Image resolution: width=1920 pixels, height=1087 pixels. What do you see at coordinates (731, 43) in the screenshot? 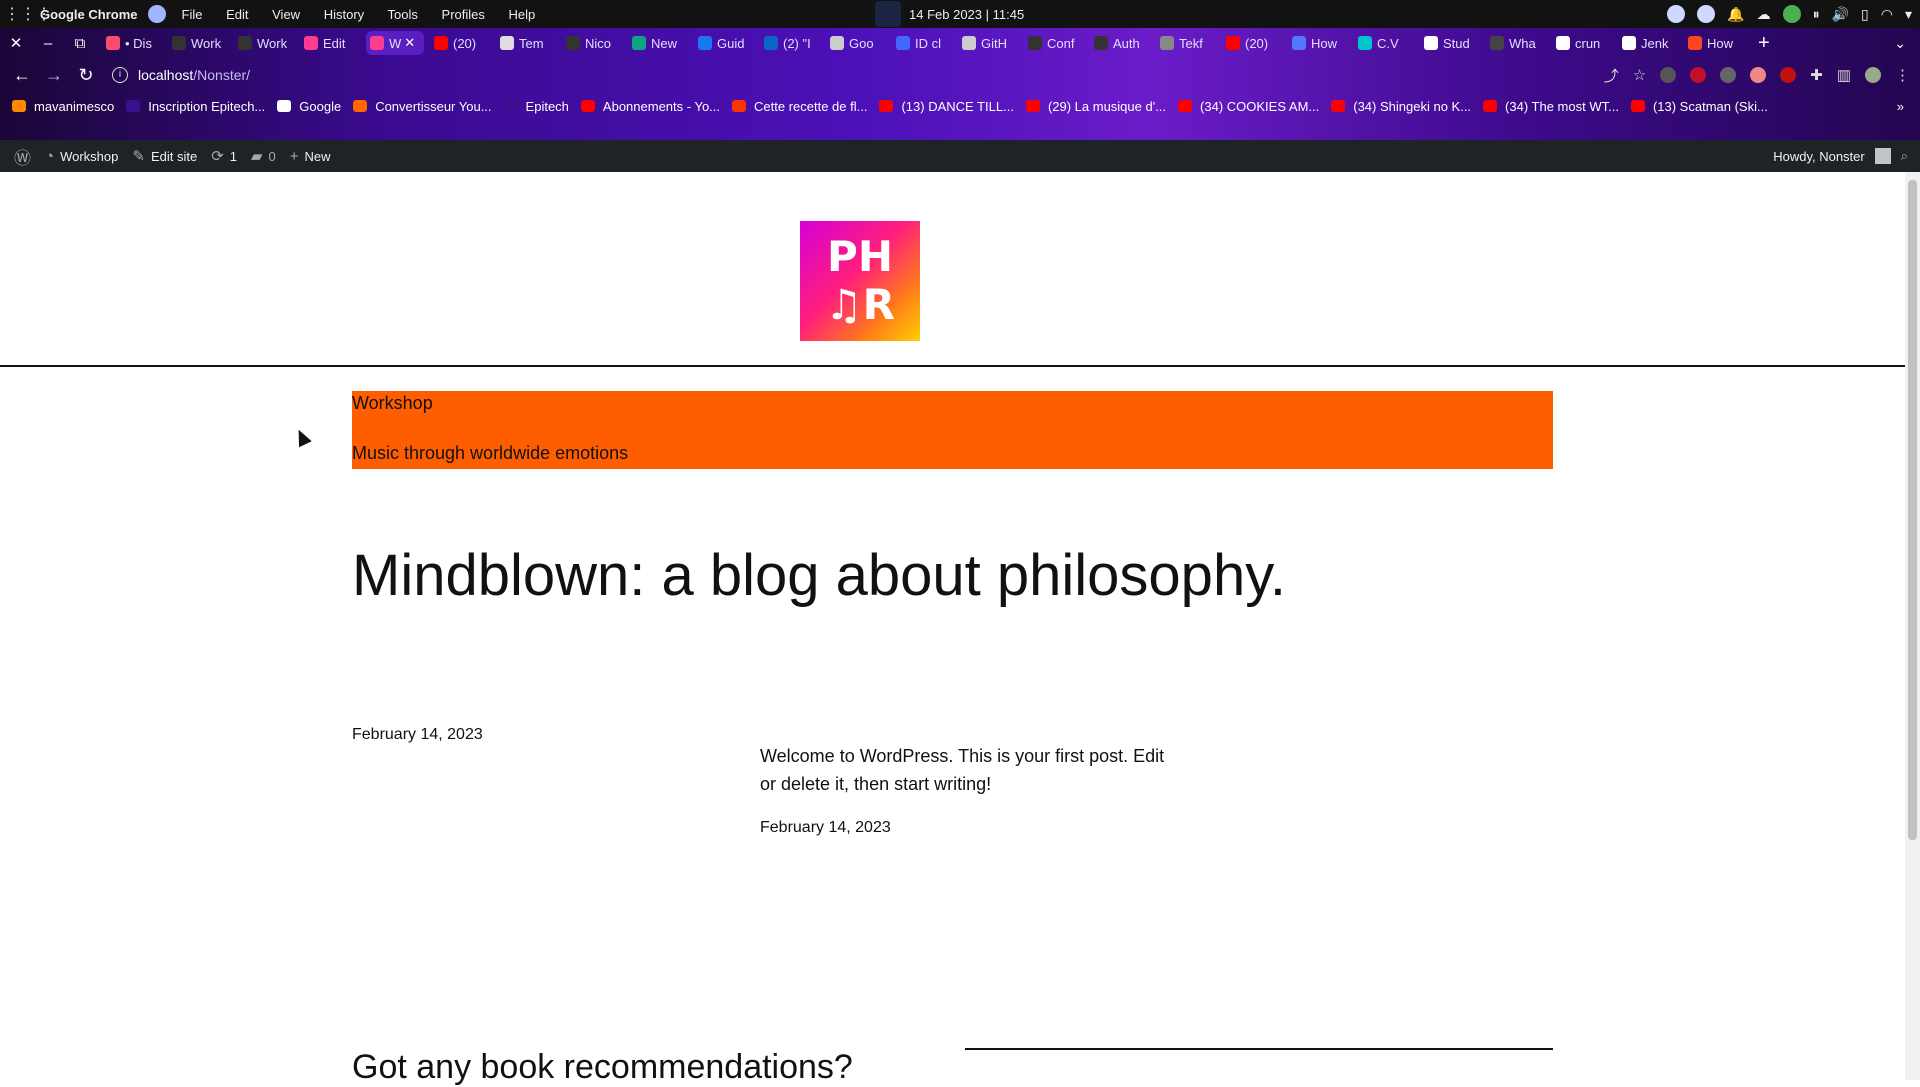
I see `tab-label: Guid` at bounding box center [731, 43].